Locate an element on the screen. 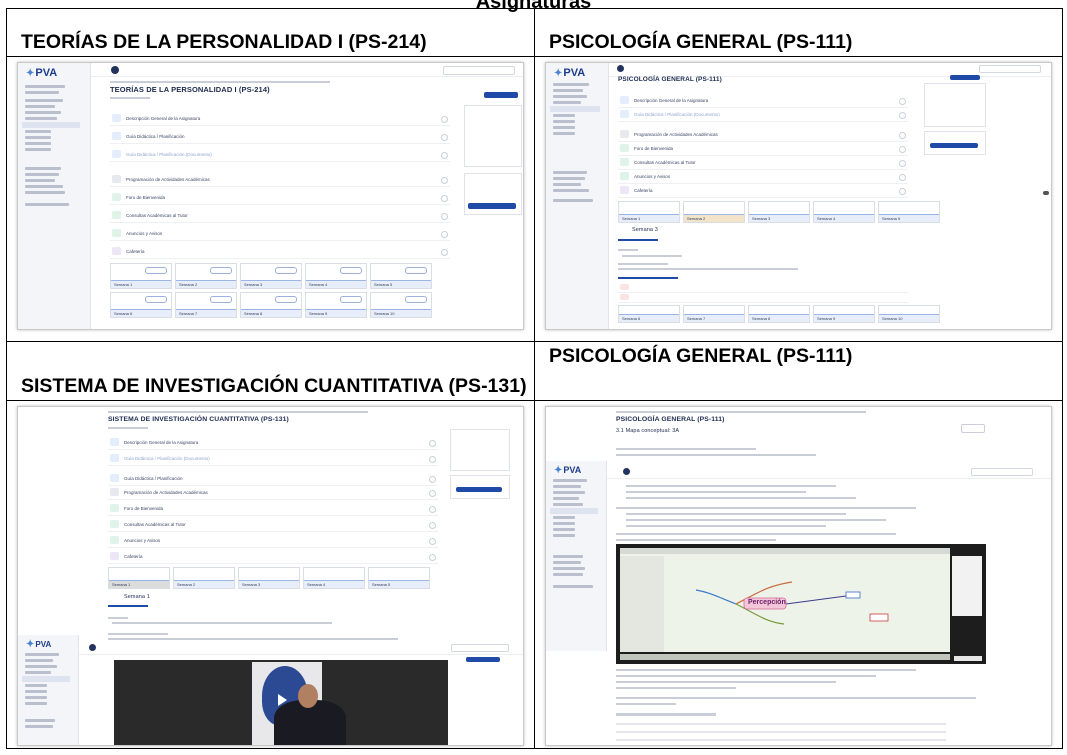 The width and height of the screenshot is (1067, 755). video-player is located at coordinates (281, 703).